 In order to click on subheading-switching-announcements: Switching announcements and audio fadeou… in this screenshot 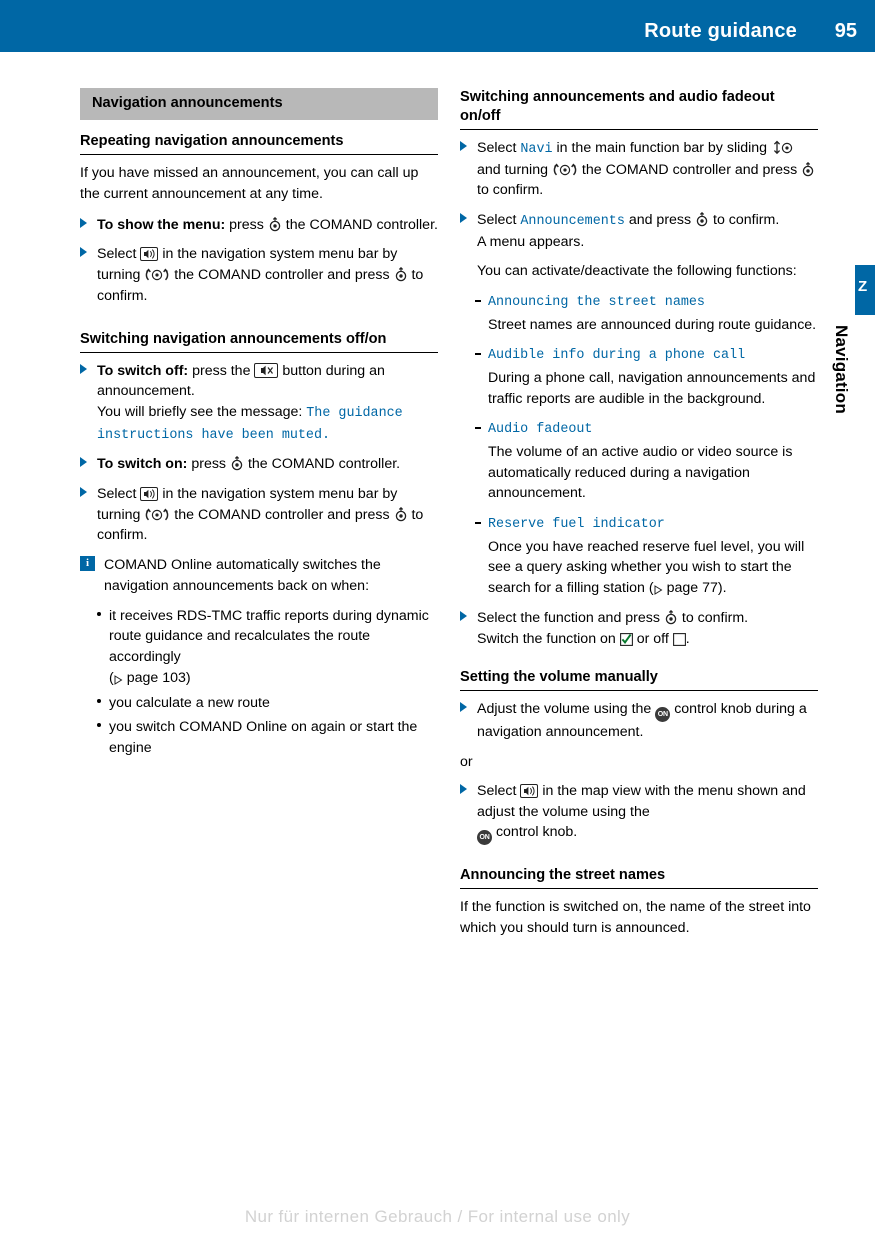, I will do `click(617, 106)`.